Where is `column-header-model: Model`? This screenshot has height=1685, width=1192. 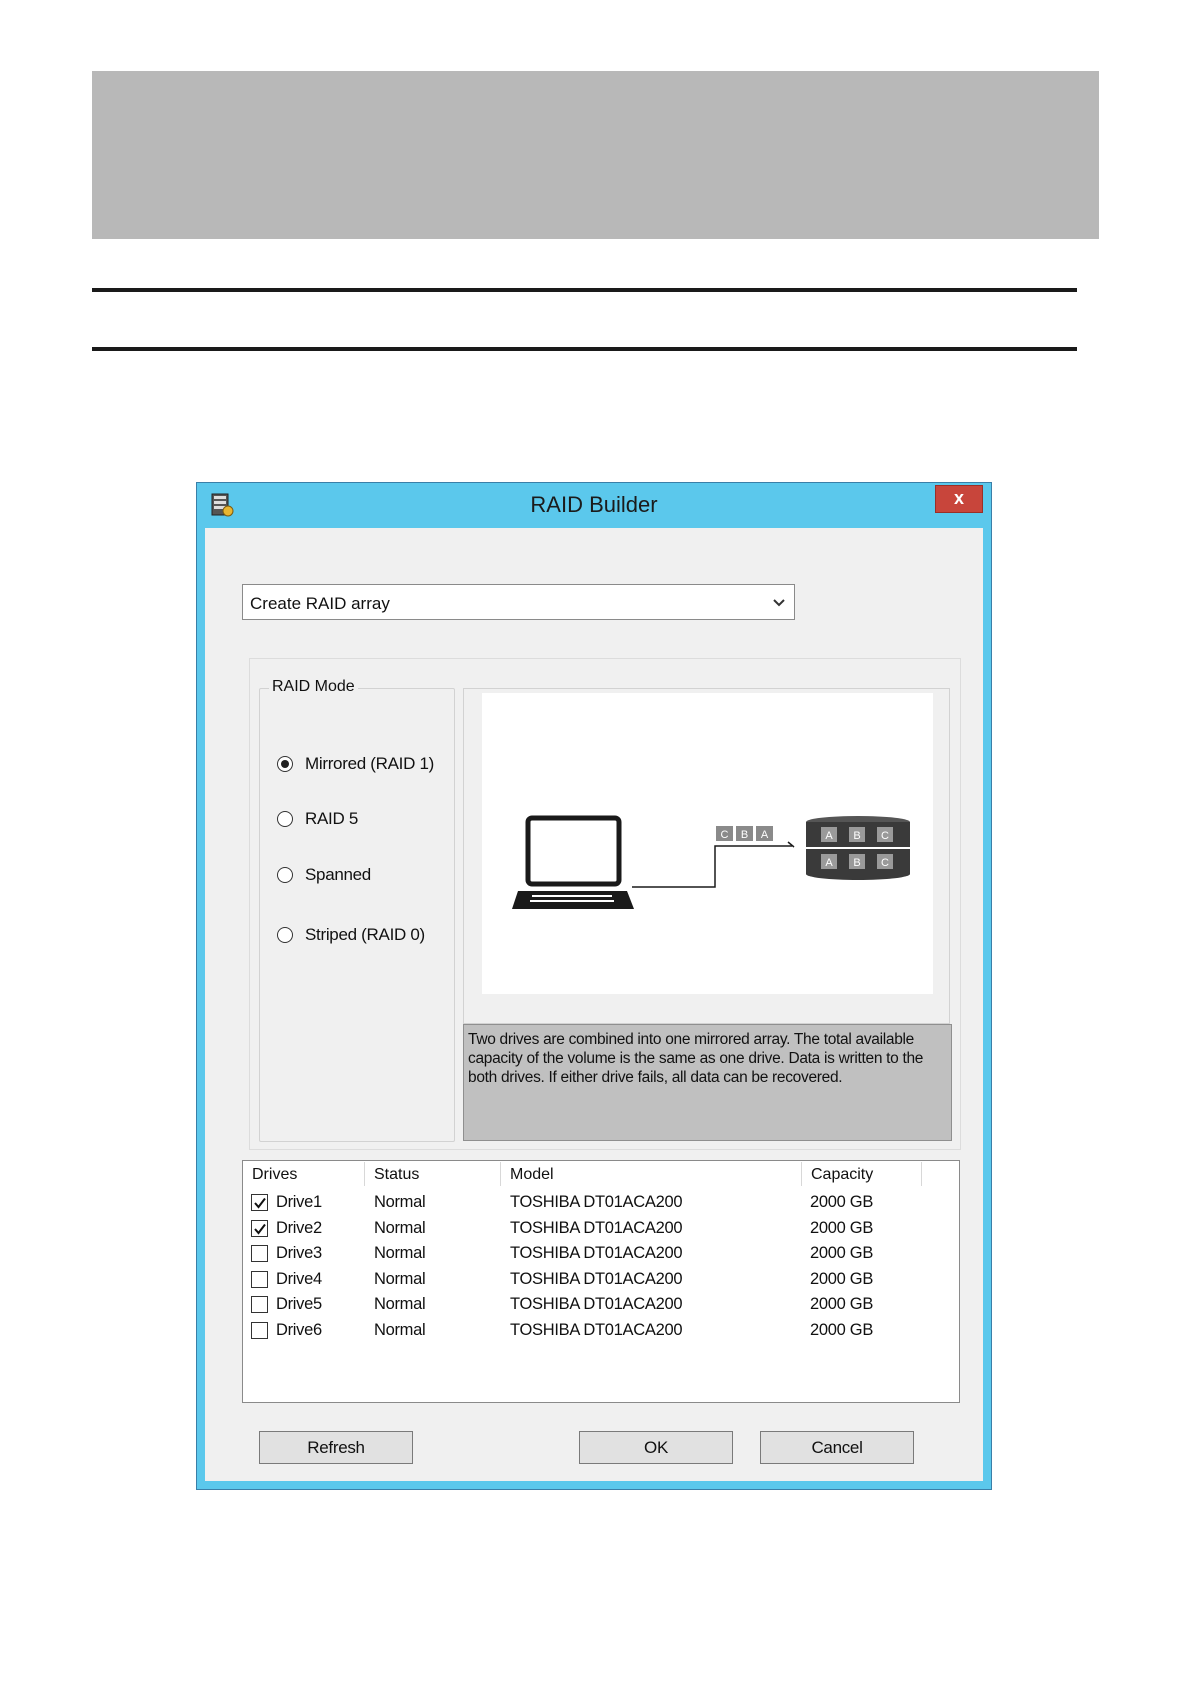
column-header-model: Model is located at coordinates (651, 1174).